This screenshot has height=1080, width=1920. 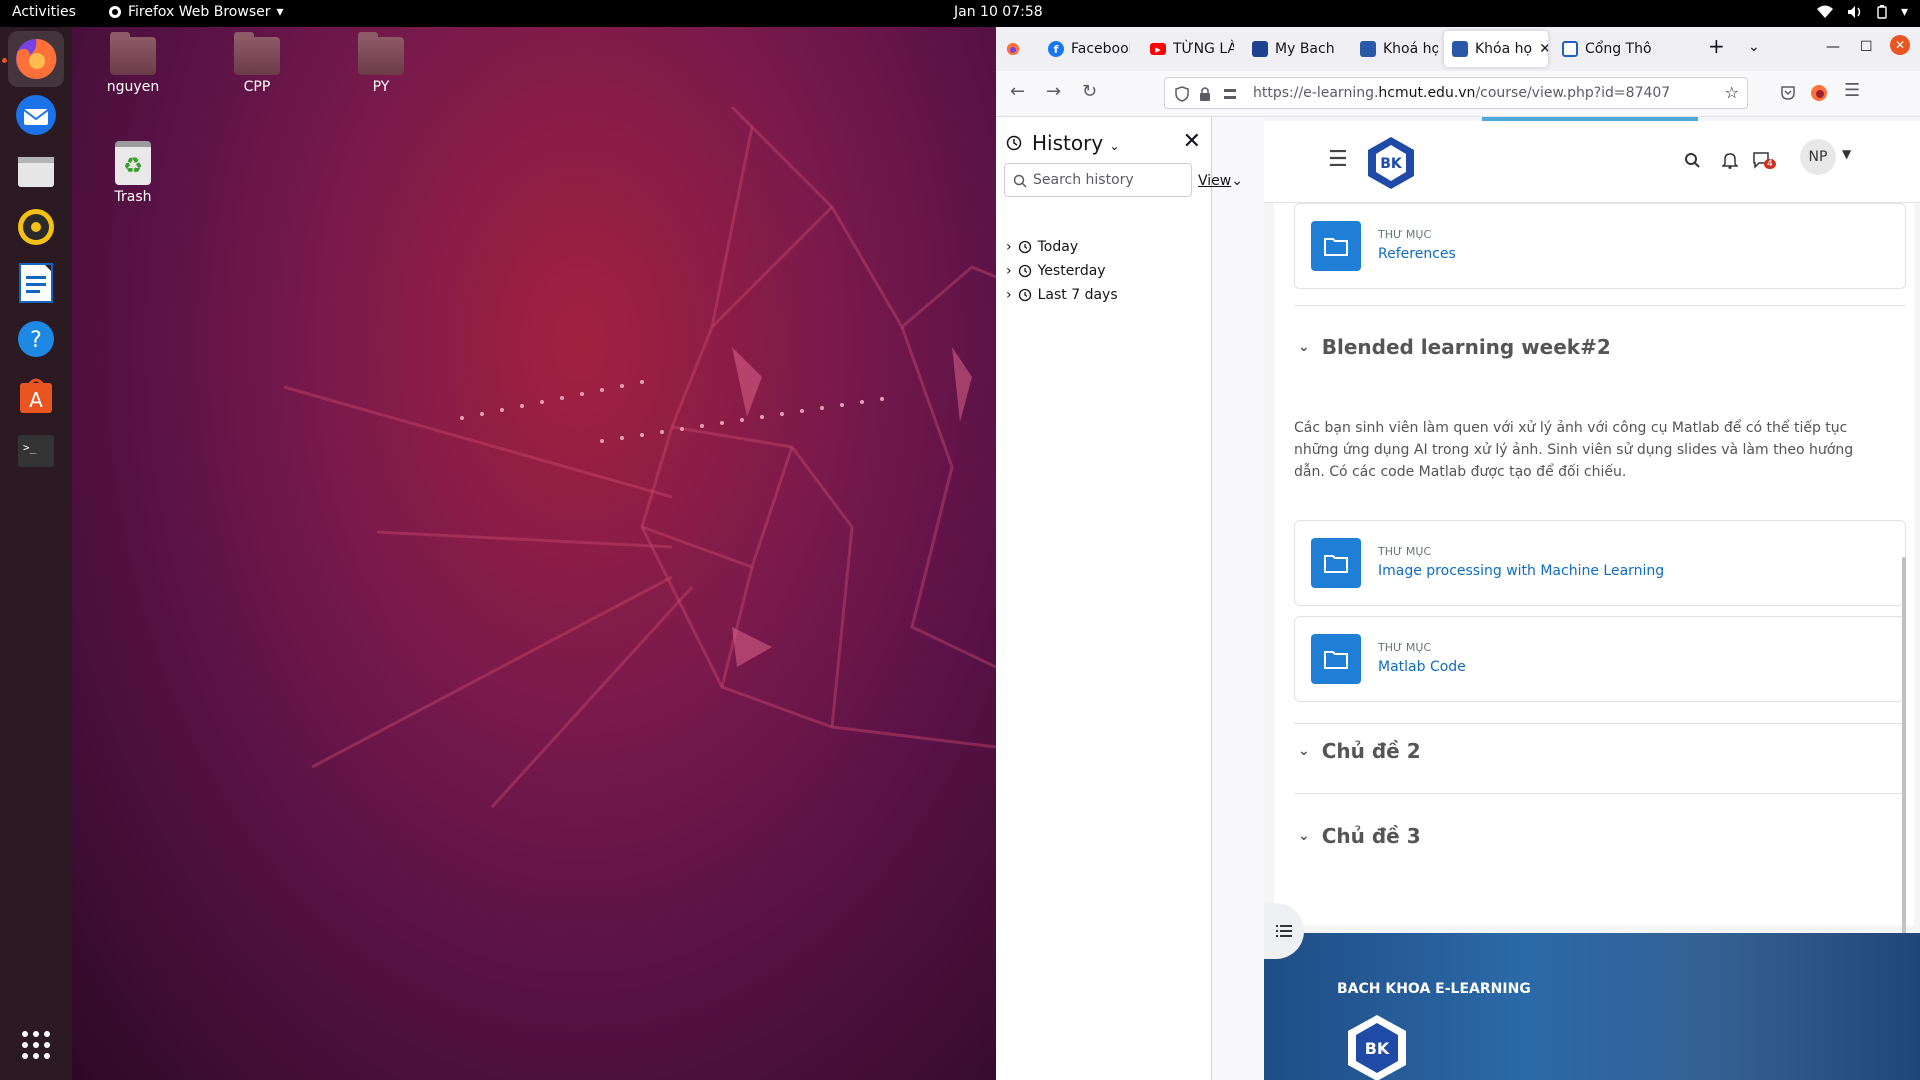 I want to click on section-header-week2: ⌄ Blended learning week#2, so click(x=1454, y=347).